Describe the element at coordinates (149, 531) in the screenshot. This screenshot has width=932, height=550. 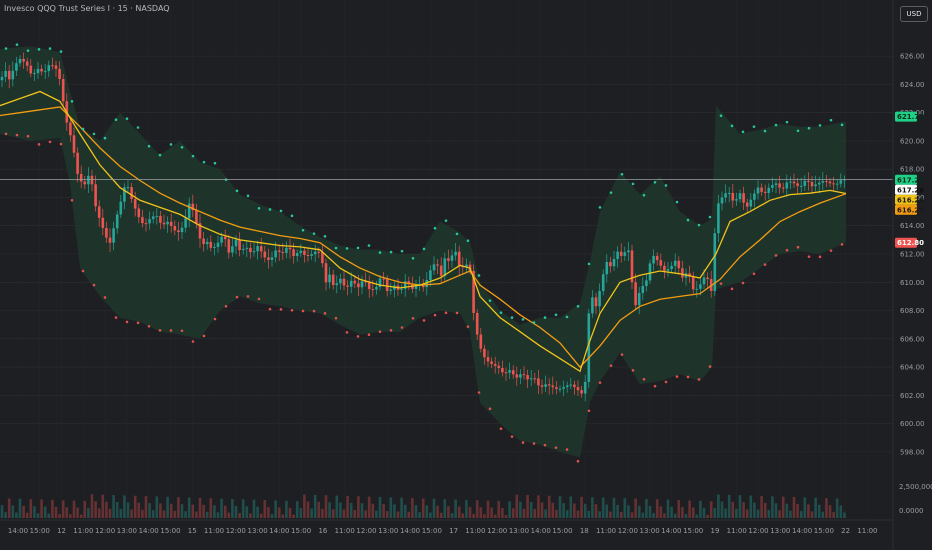
I see `time-tick-label: 14:00` at that location.